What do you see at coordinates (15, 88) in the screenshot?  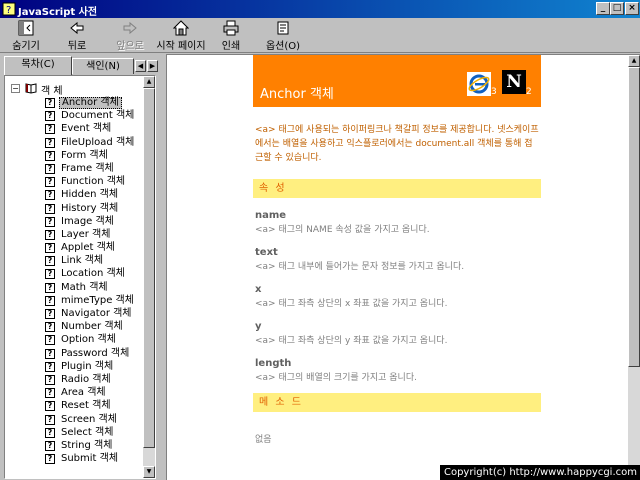 I see `collapse-icon: −` at bounding box center [15, 88].